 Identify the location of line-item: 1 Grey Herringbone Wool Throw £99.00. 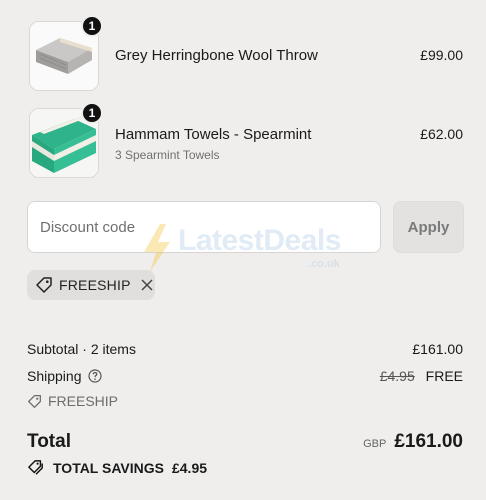
(245, 54).